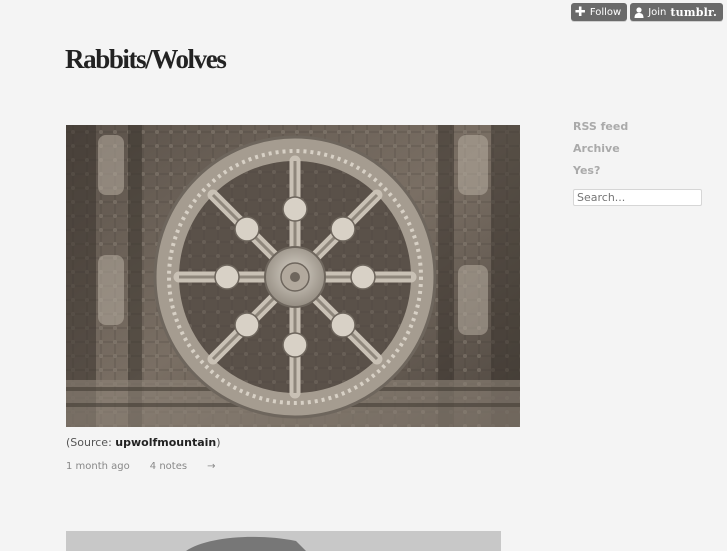 Image resolution: width=727 pixels, height=551 pixels. Describe the element at coordinates (639, 12) in the screenshot. I see `user-icon` at that location.